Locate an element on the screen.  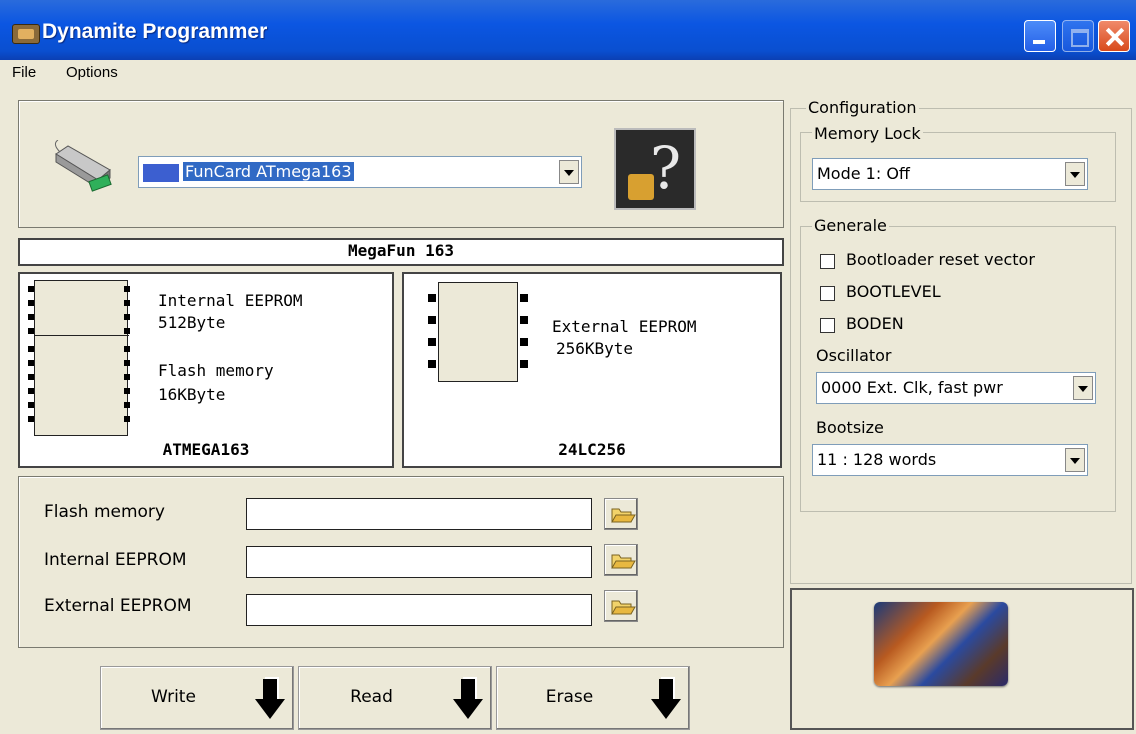
menu-options: Options is located at coordinates (92, 72).